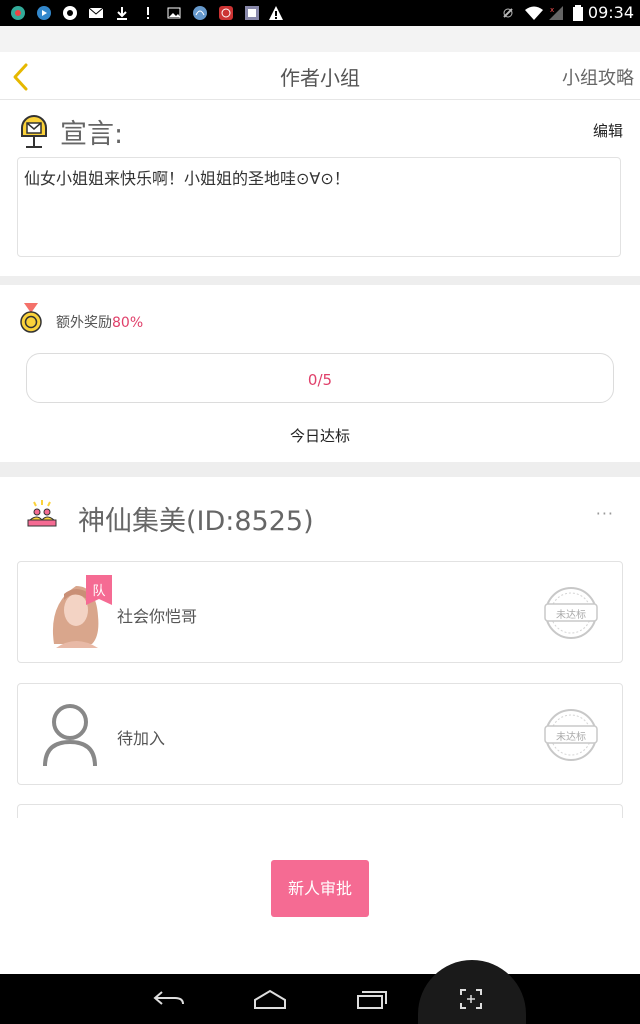  Describe the element at coordinates (605, 513) in the screenshot. I see `more-options-button: ···` at that location.